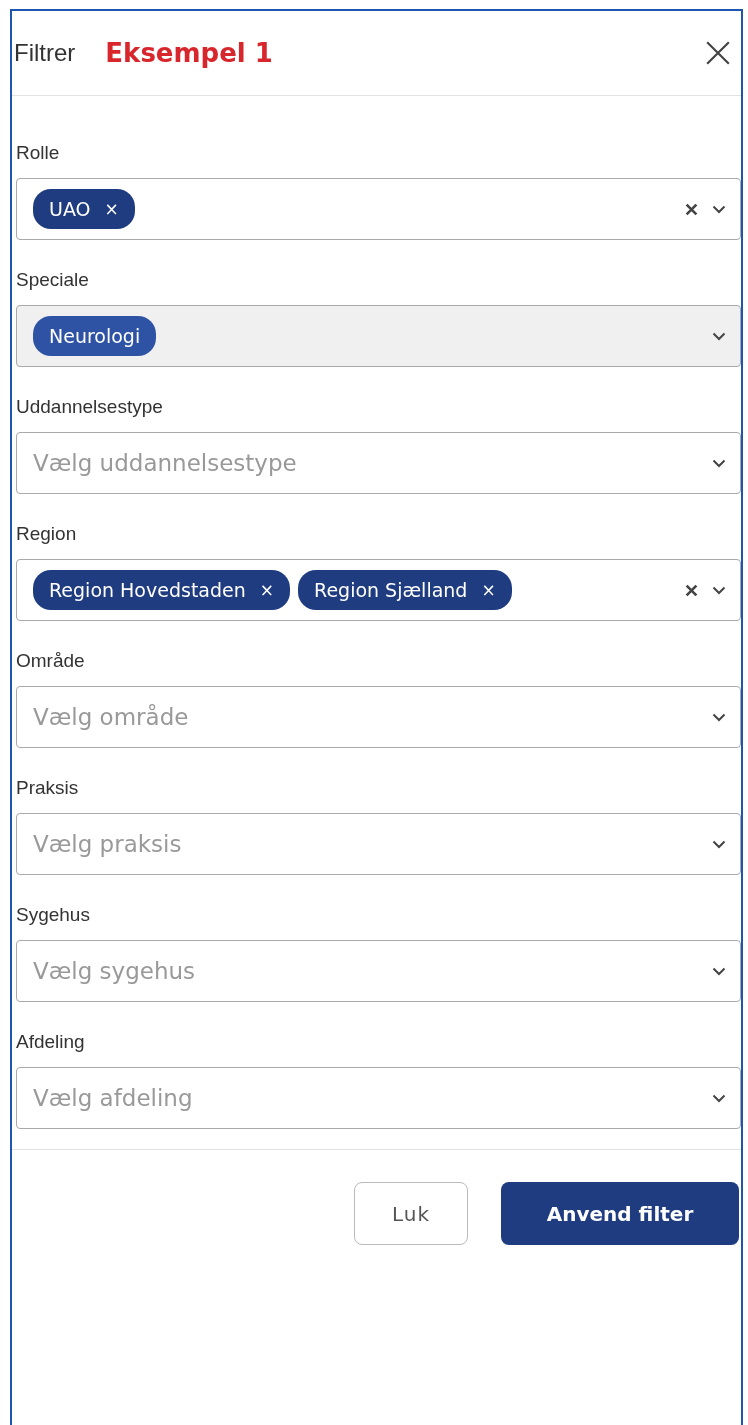 Image resolution: width=748 pixels, height=1425 pixels. Describe the element at coordinates (90, 407) in the screenshot. I see `field-label: Uddannelsestype` at that location.